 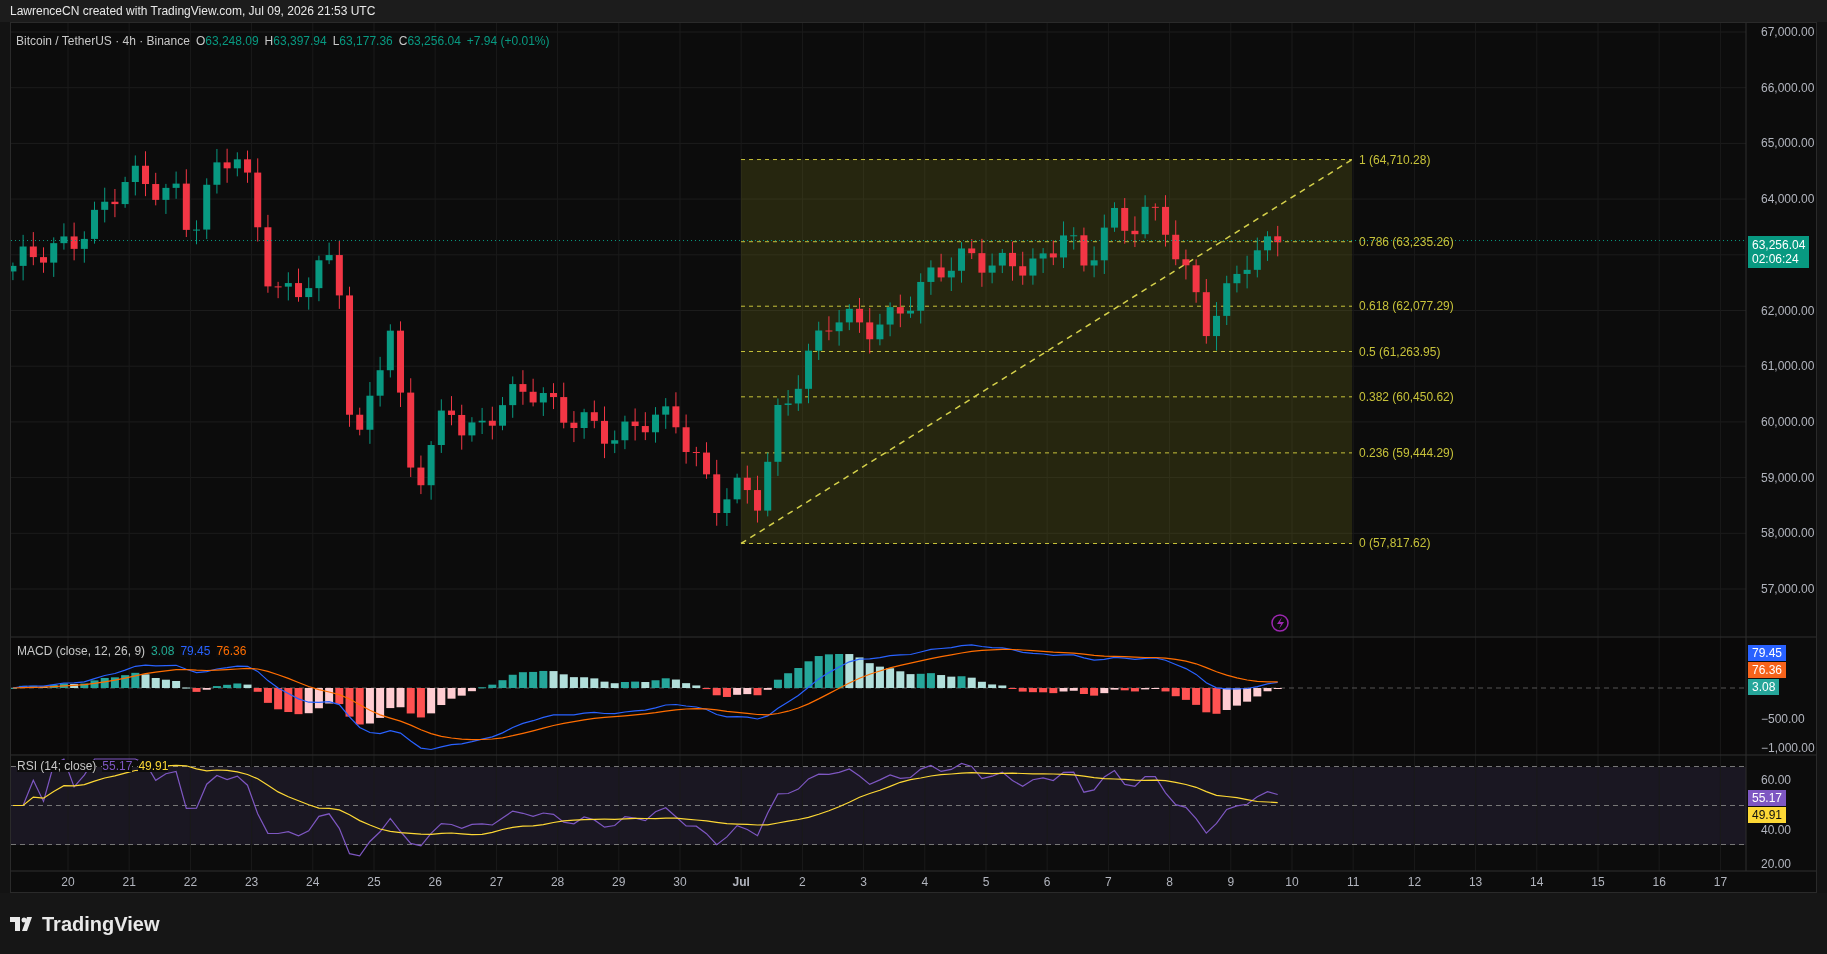 What do you see at coordinates (925, 882) in the screenshot?
I see `time-axis-label: 4` at bounding box center [925, 882].